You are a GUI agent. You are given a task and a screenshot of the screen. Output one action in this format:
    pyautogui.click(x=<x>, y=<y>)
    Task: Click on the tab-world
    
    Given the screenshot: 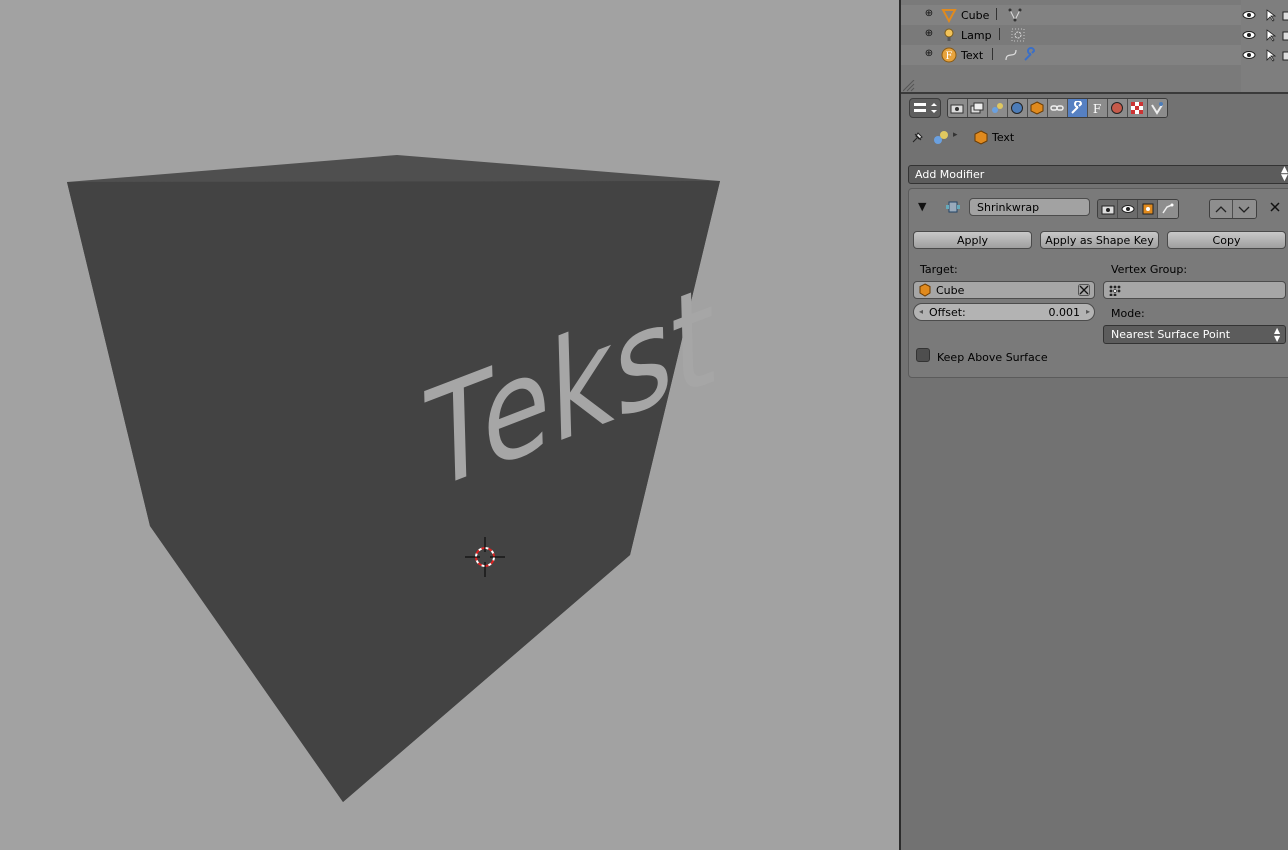 What is the action you would take?
    pyautogui.click(x=1018, y=108)
    